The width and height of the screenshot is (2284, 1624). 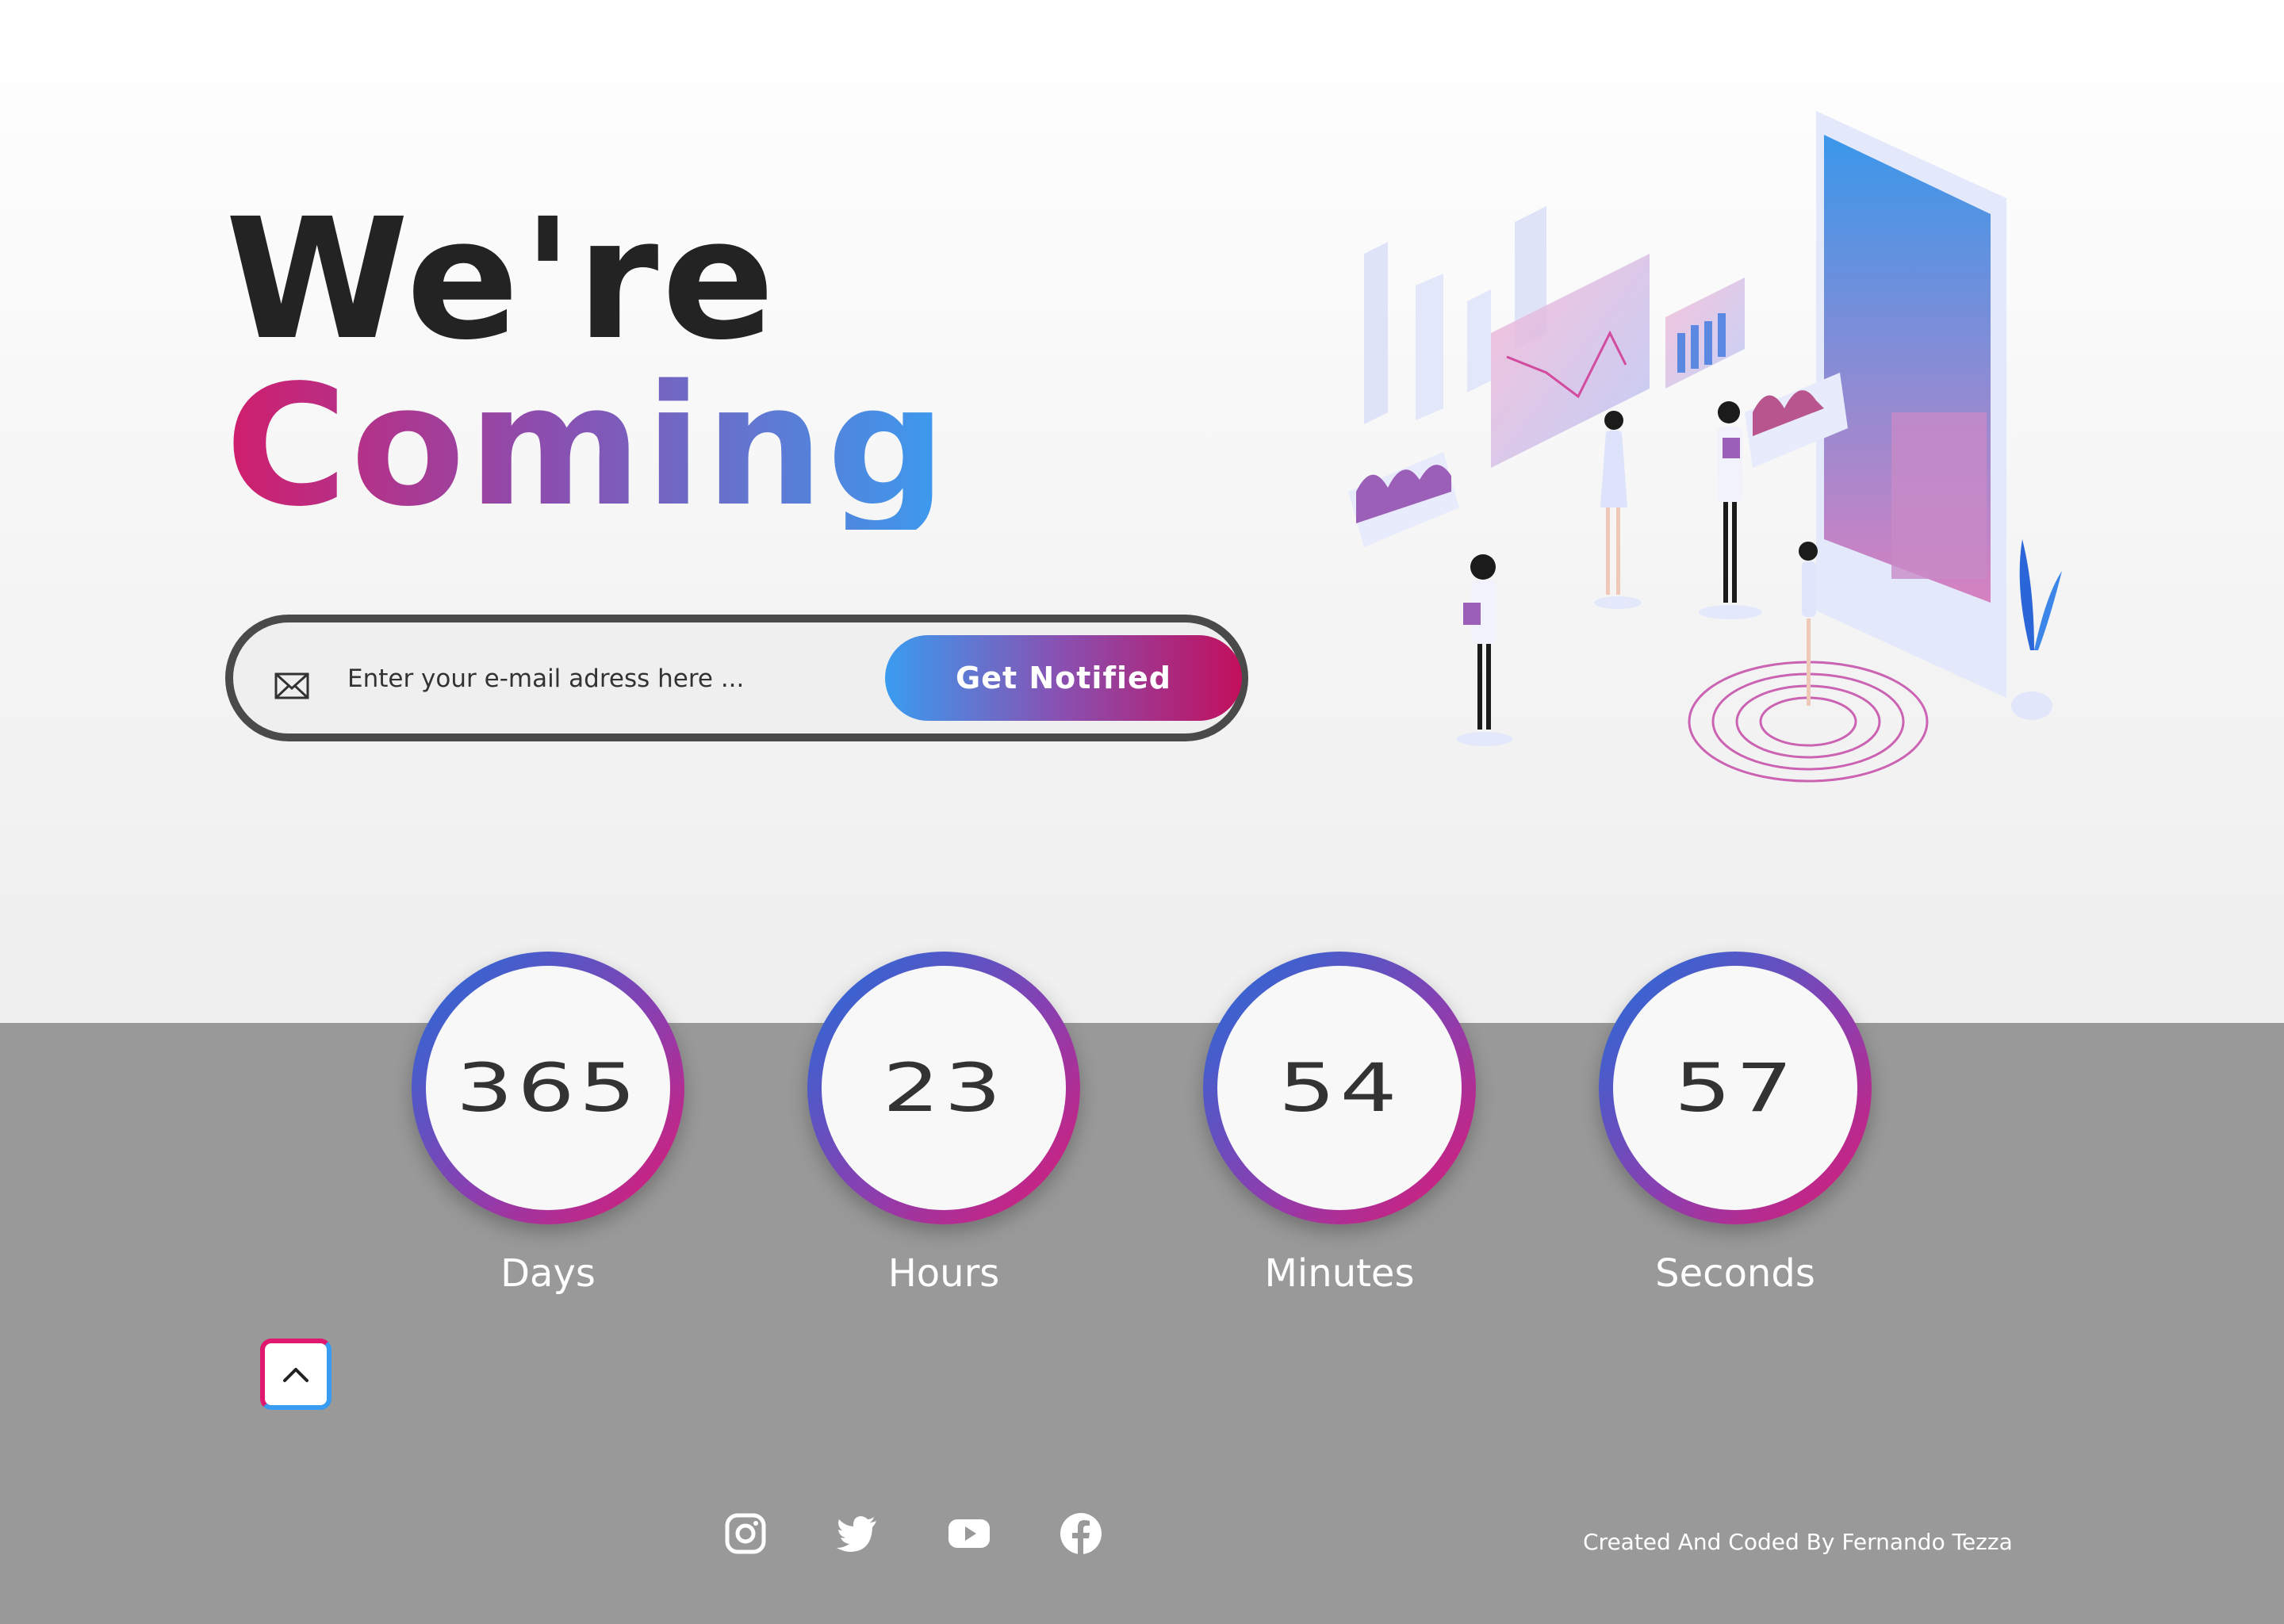 I want to click on chevron-up-icon, so click(x=295, y=1375).